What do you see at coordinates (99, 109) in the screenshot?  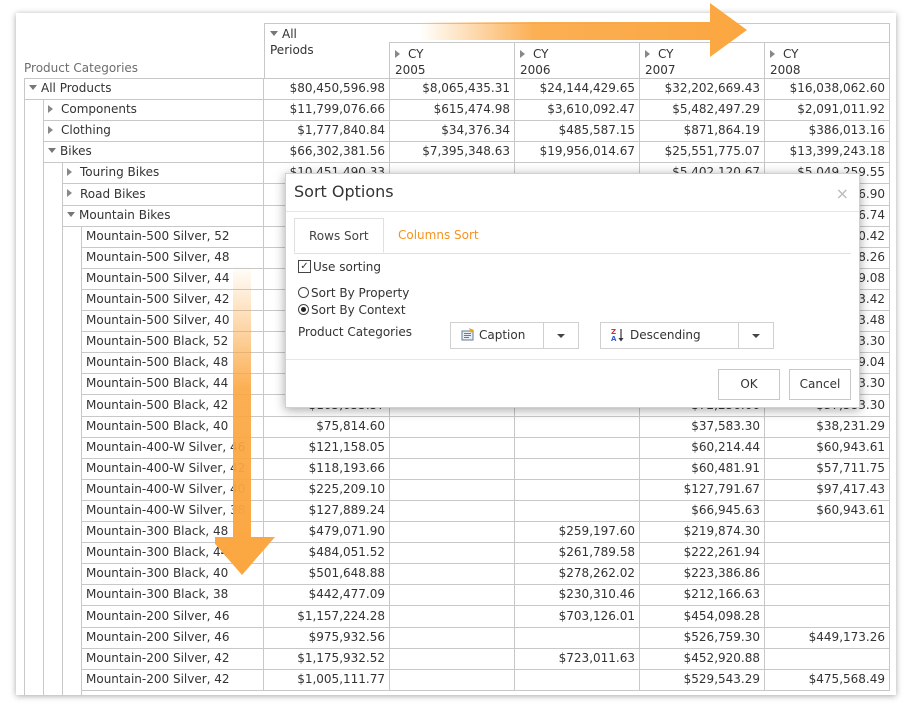 I see `row-header-label: Components` at bounding box center [99, 109].